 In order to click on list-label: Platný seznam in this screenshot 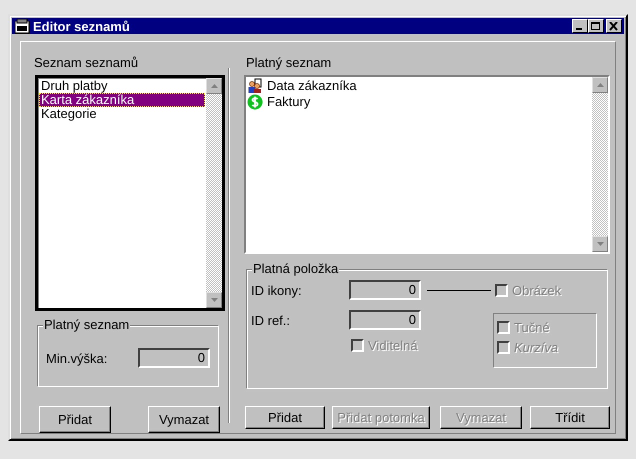, I will do `click(289, 63)`.